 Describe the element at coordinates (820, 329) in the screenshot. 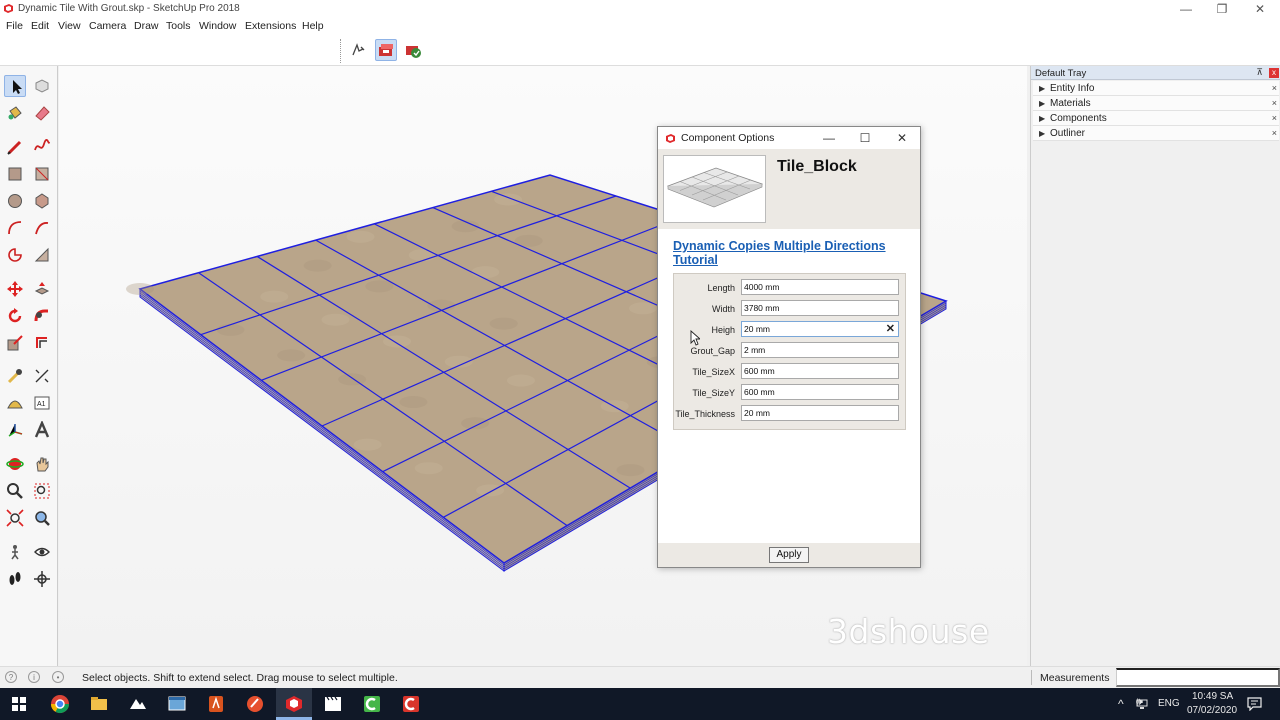

I see `height-input` at that location.